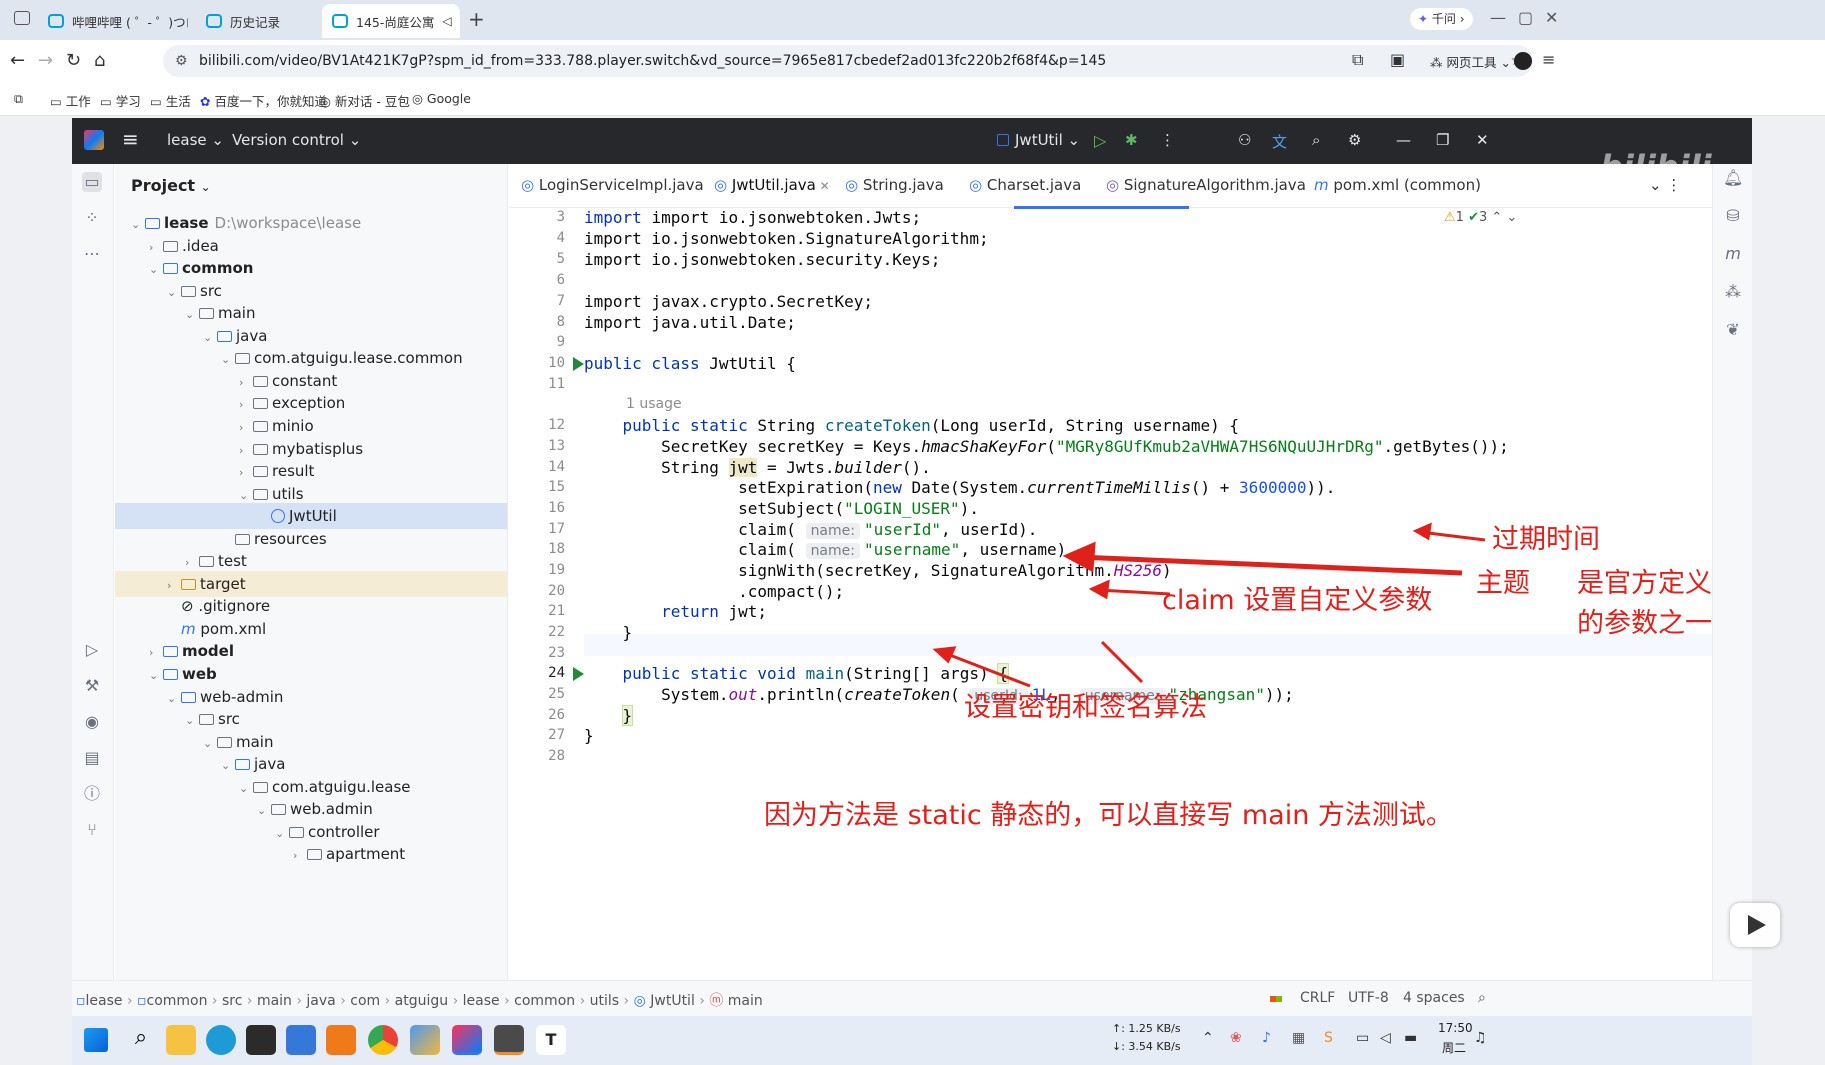  Describe the element at coordinates (1100, 140) in the screenshot. I see `run-icon: ▷` at that location.